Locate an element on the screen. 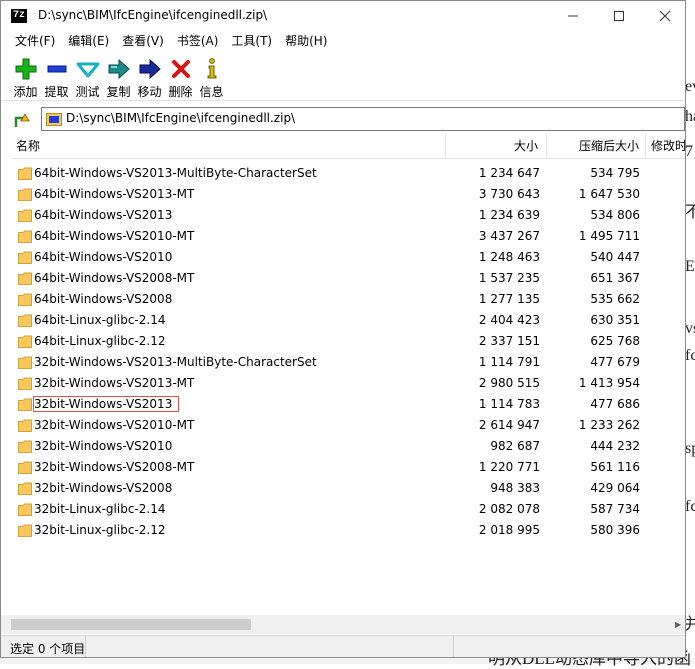 The image size is (695, 669). list-item: 32bit-Linux-glibc-2.12 2 018 995 580 396 is located at coordinates (348, 531).